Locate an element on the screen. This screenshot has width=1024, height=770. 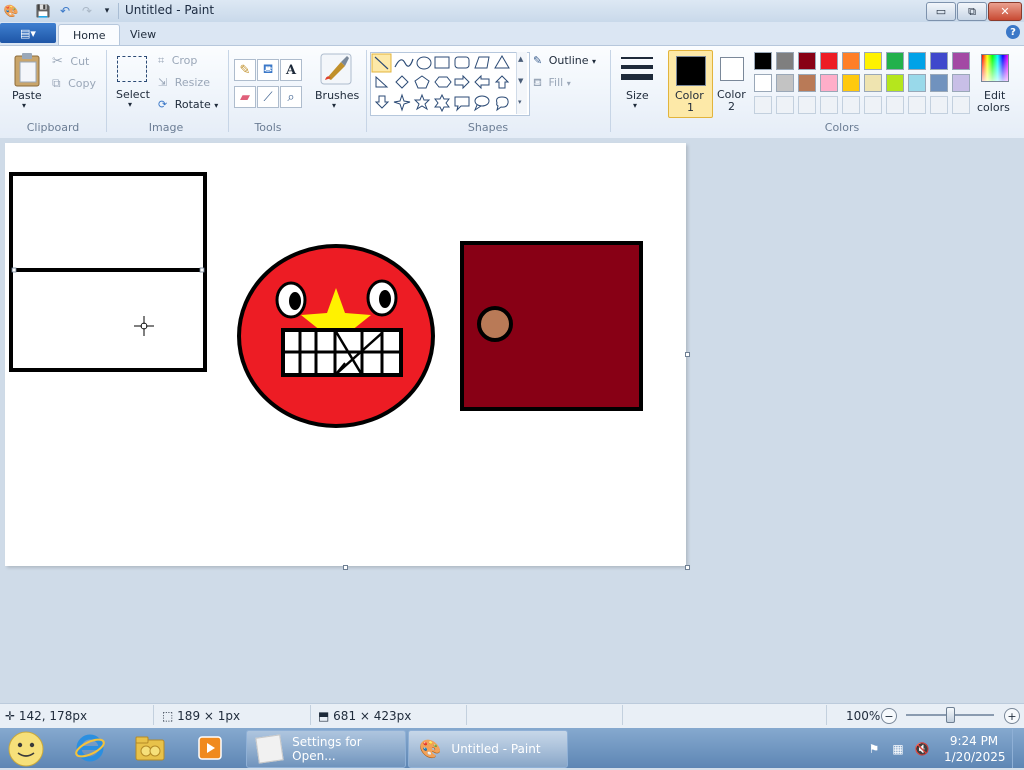
paint-menu-button: ▤▾ is located at coordinates (28, 33).